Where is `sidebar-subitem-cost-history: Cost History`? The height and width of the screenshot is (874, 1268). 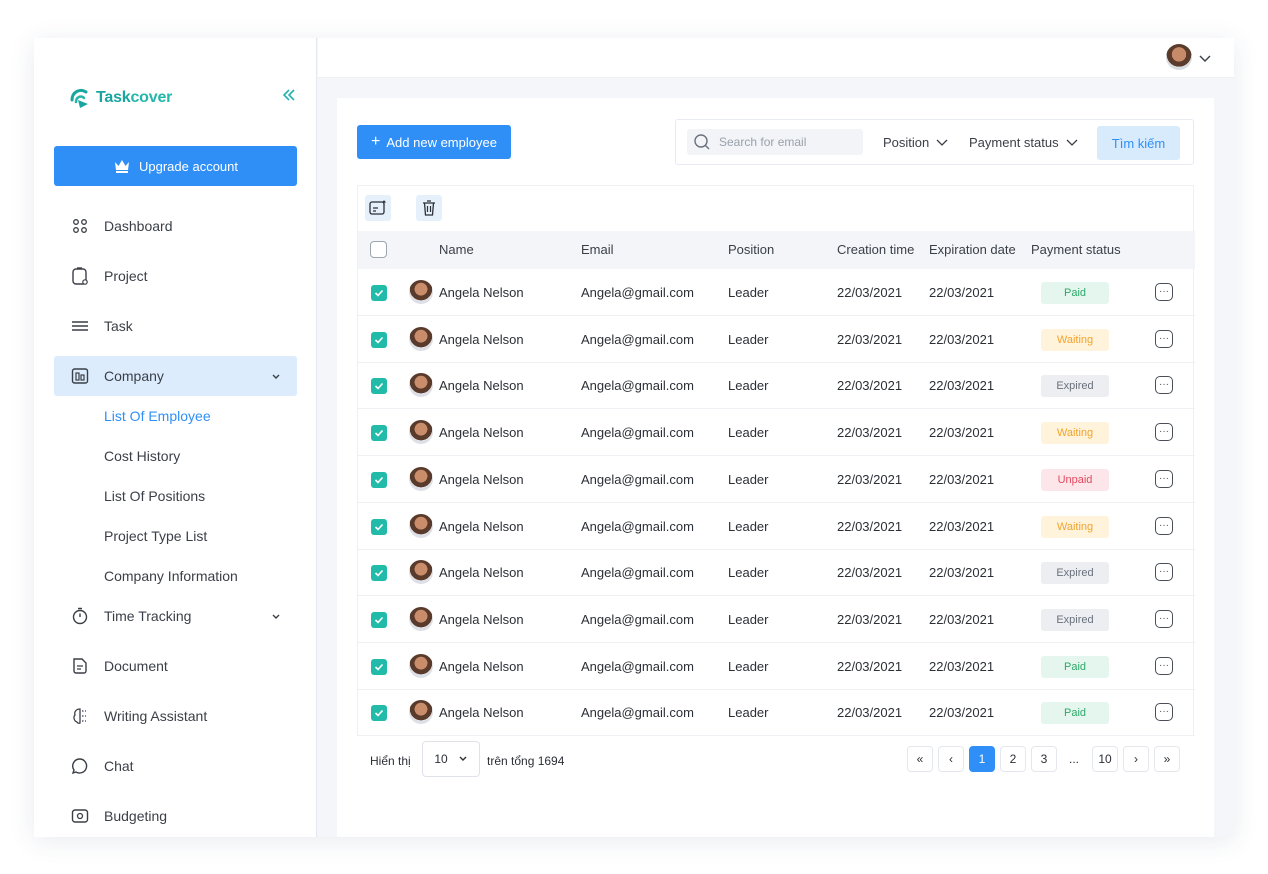 sidebar-subitem-cost-history: Cost History is located at coordinates (142, 456).